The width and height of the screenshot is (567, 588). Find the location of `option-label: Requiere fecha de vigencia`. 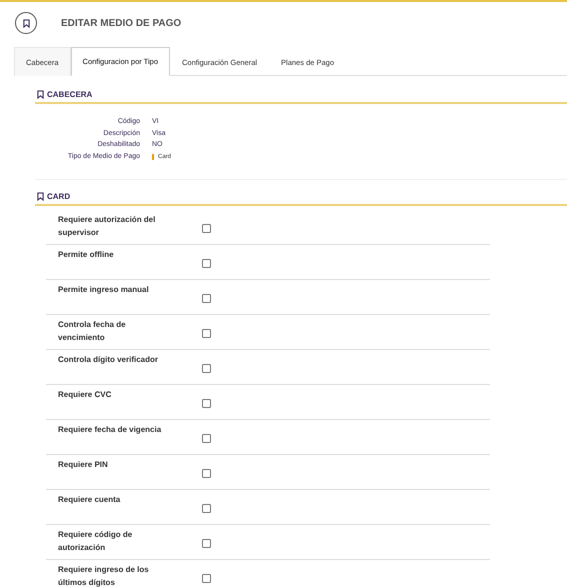

option-label: Requiere fecha de vigencia is located at coordinates (109, 430).